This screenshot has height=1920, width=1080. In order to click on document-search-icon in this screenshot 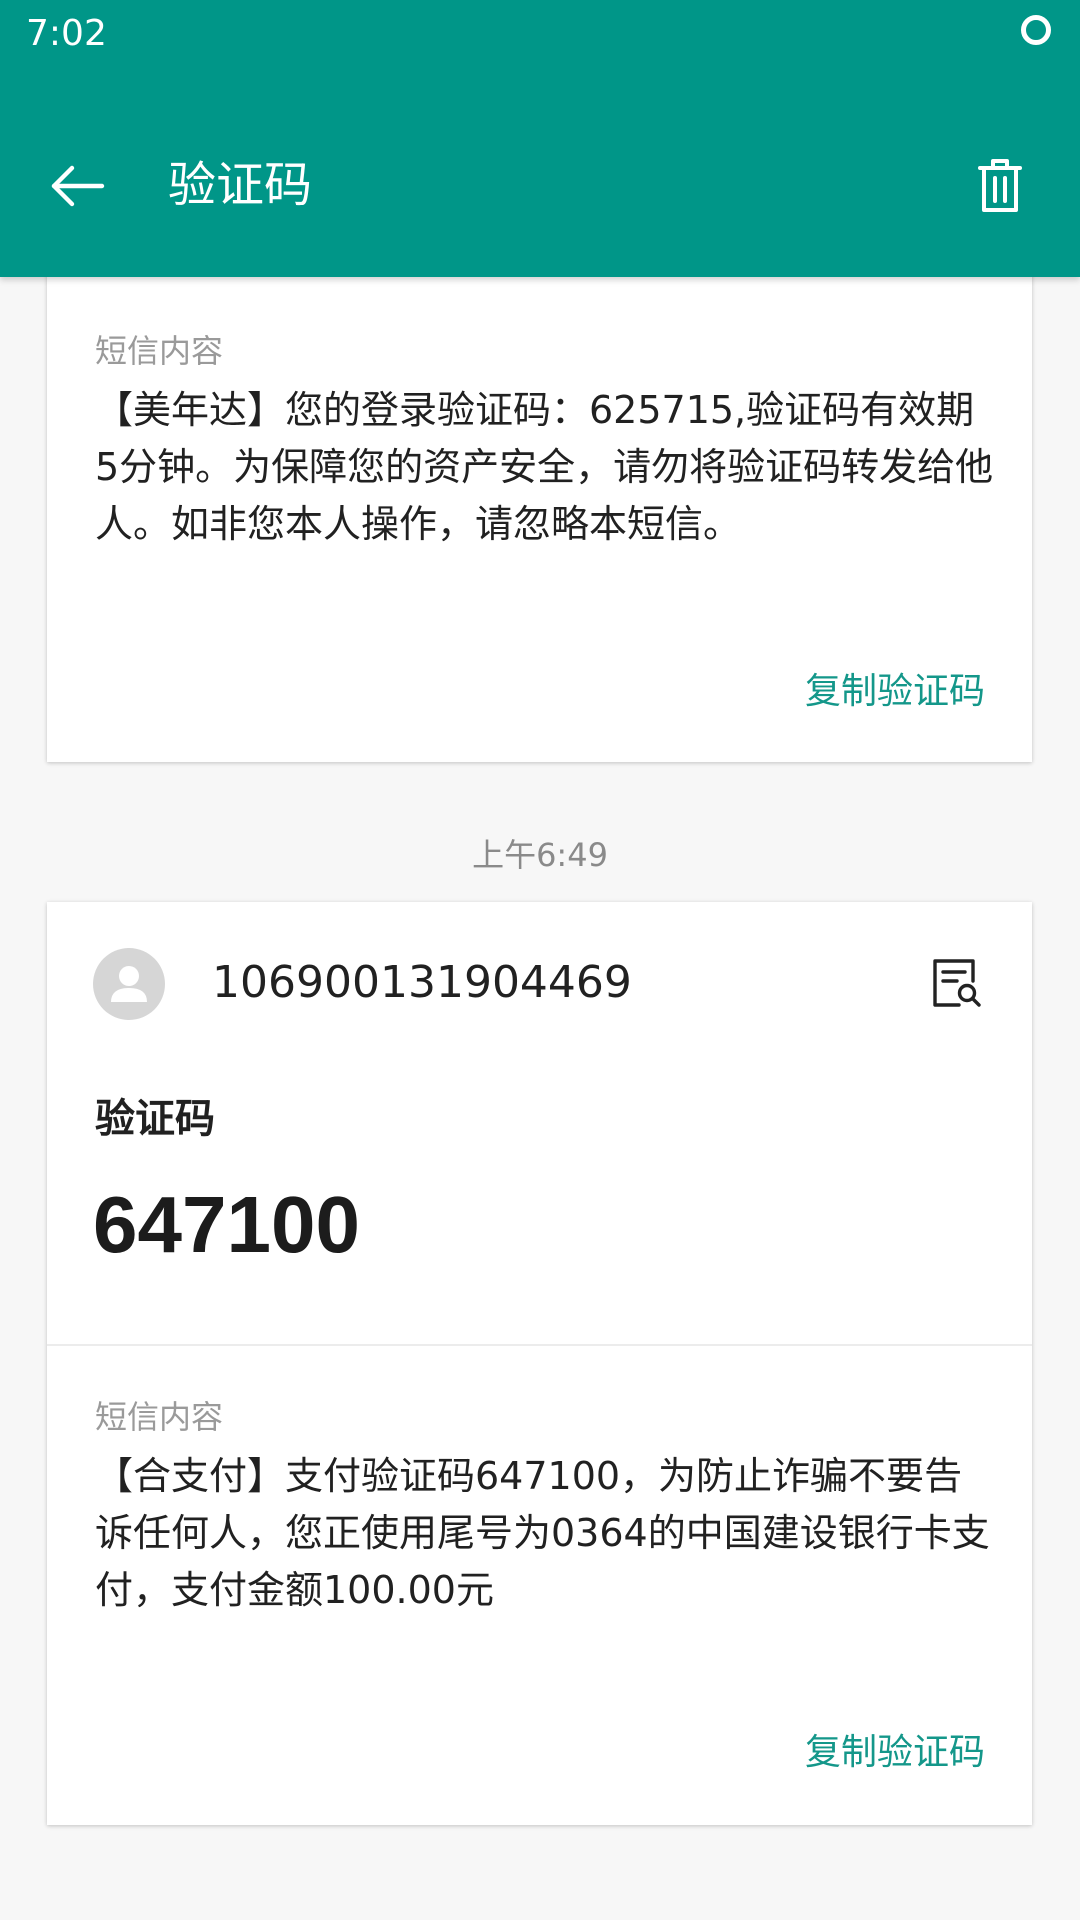, I will do `click(957, 983)`.